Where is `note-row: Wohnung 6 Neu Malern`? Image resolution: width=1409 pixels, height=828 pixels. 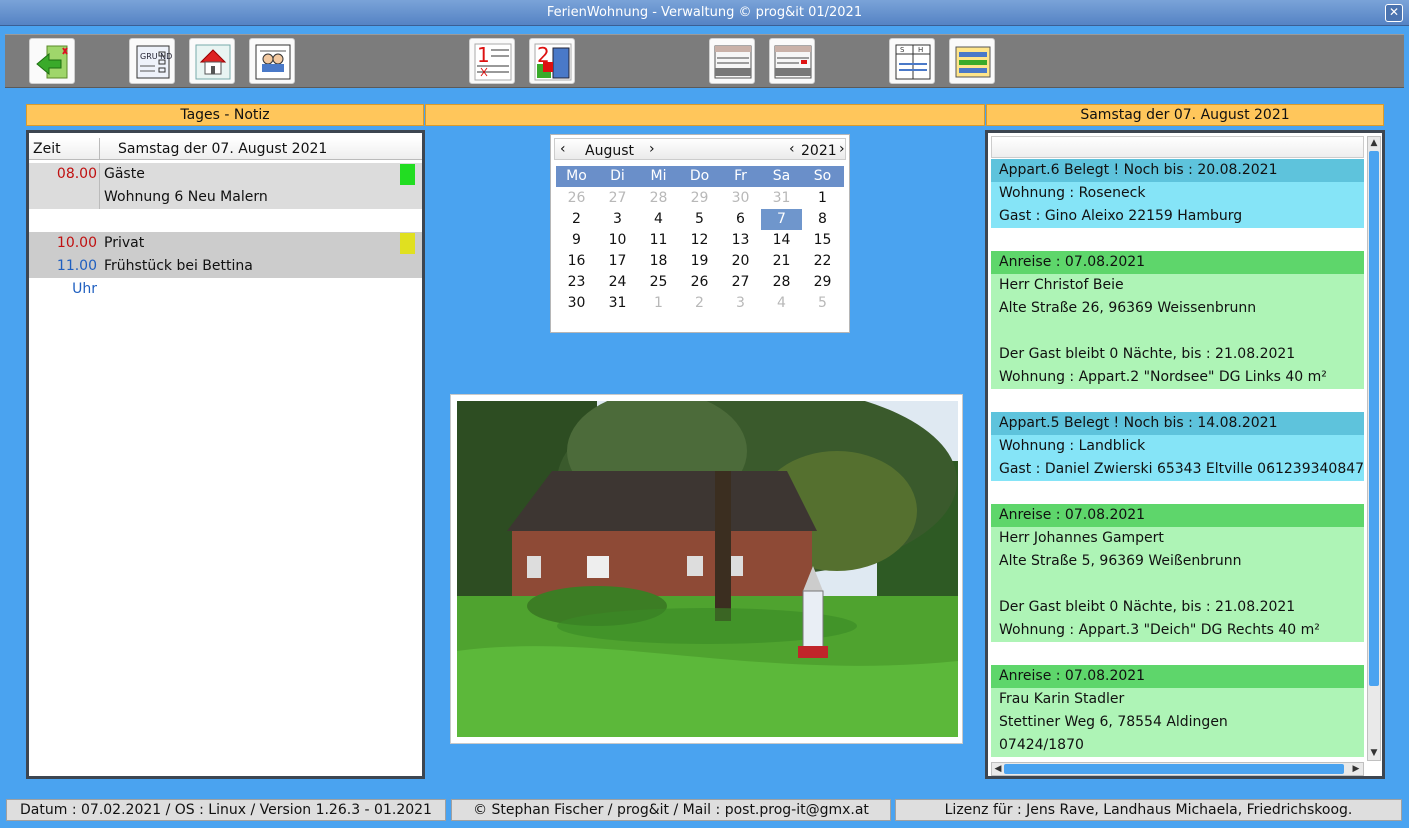
note-row: Wohnung 6 Neu Malern is located at coordinates (225, 197).